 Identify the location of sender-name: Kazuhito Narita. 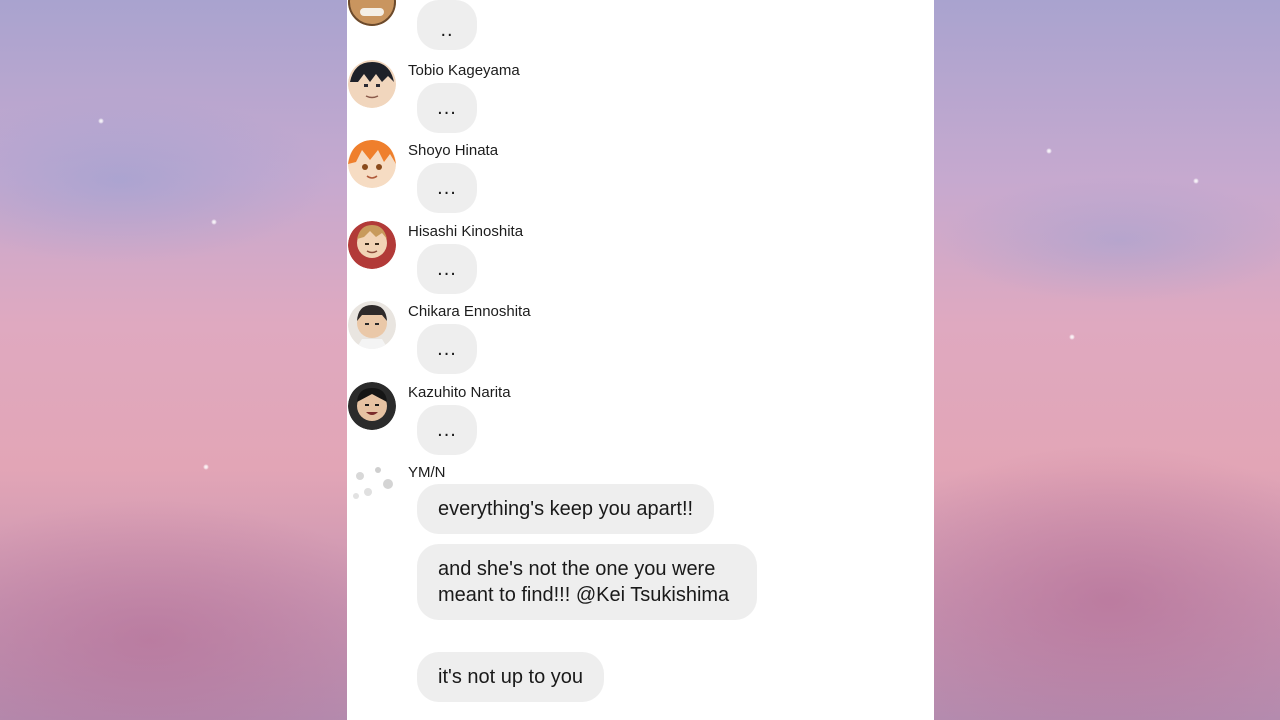
(459, 392).